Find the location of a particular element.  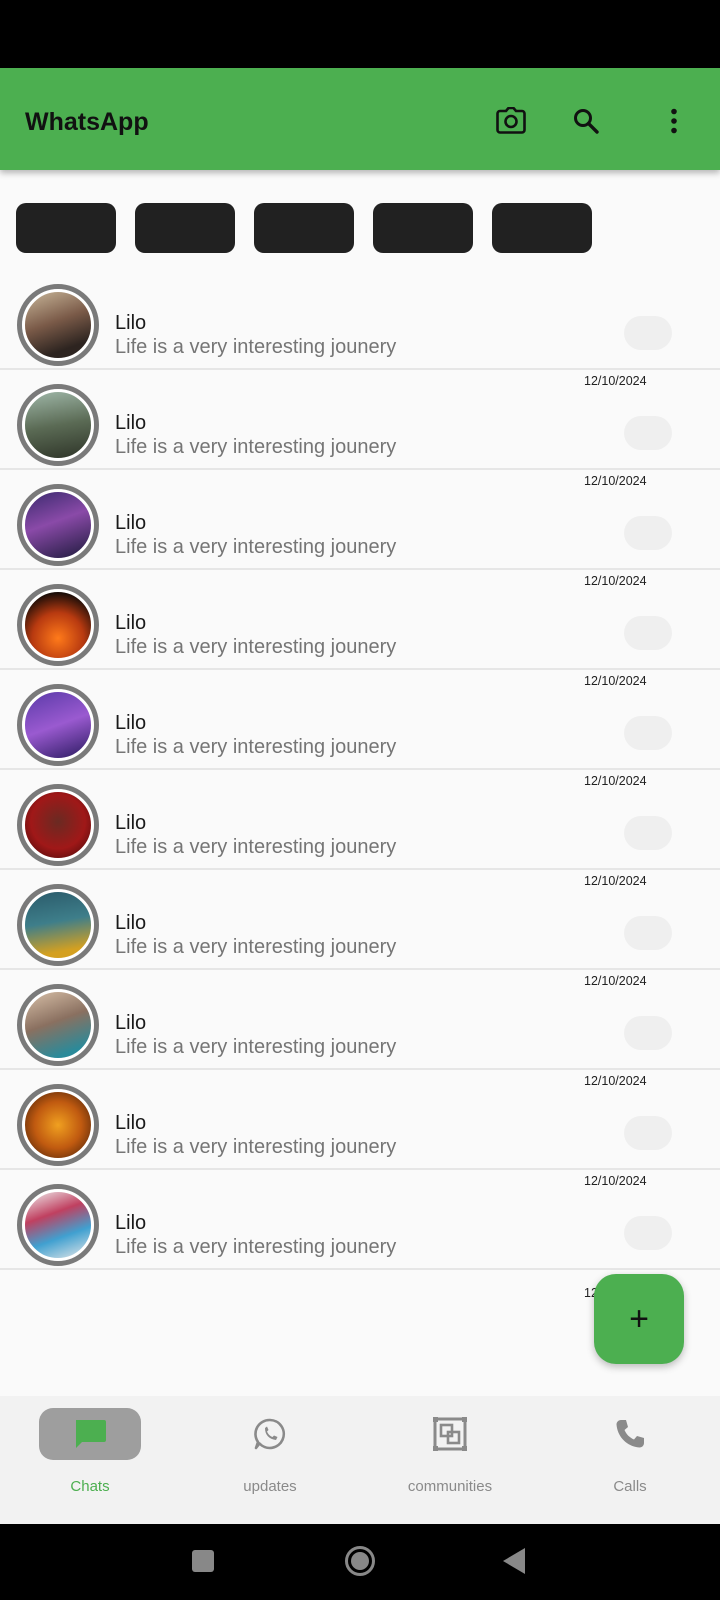

more-vert-icon is located at coordinates (674, 121).